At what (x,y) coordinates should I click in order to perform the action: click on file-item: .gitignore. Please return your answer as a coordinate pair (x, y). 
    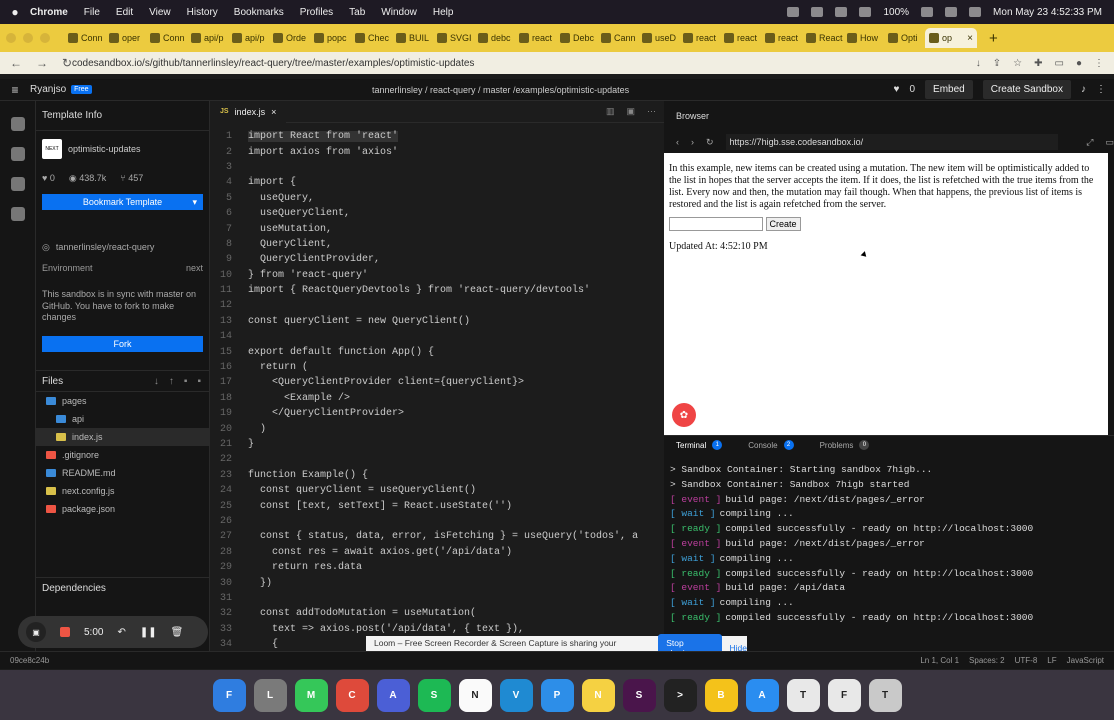
    Looking at the image, I should click on (122, 455).